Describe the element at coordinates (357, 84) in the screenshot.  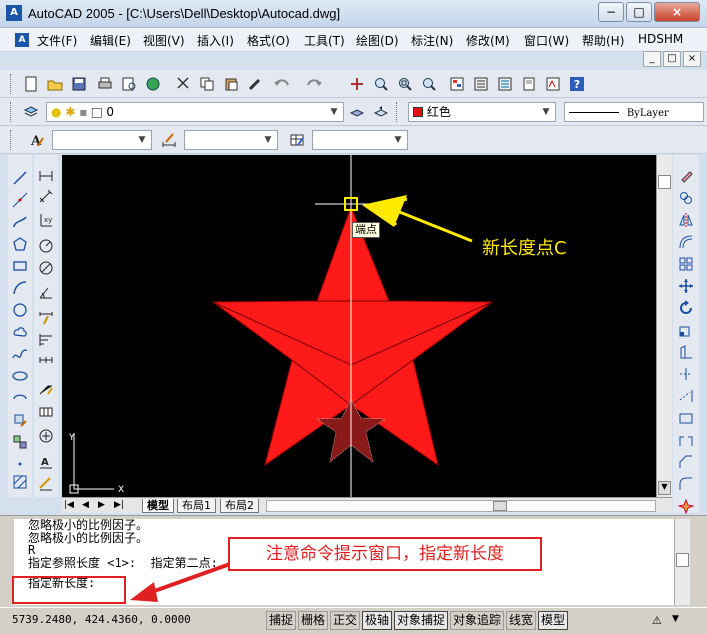
I see `pan-icon` at that location.